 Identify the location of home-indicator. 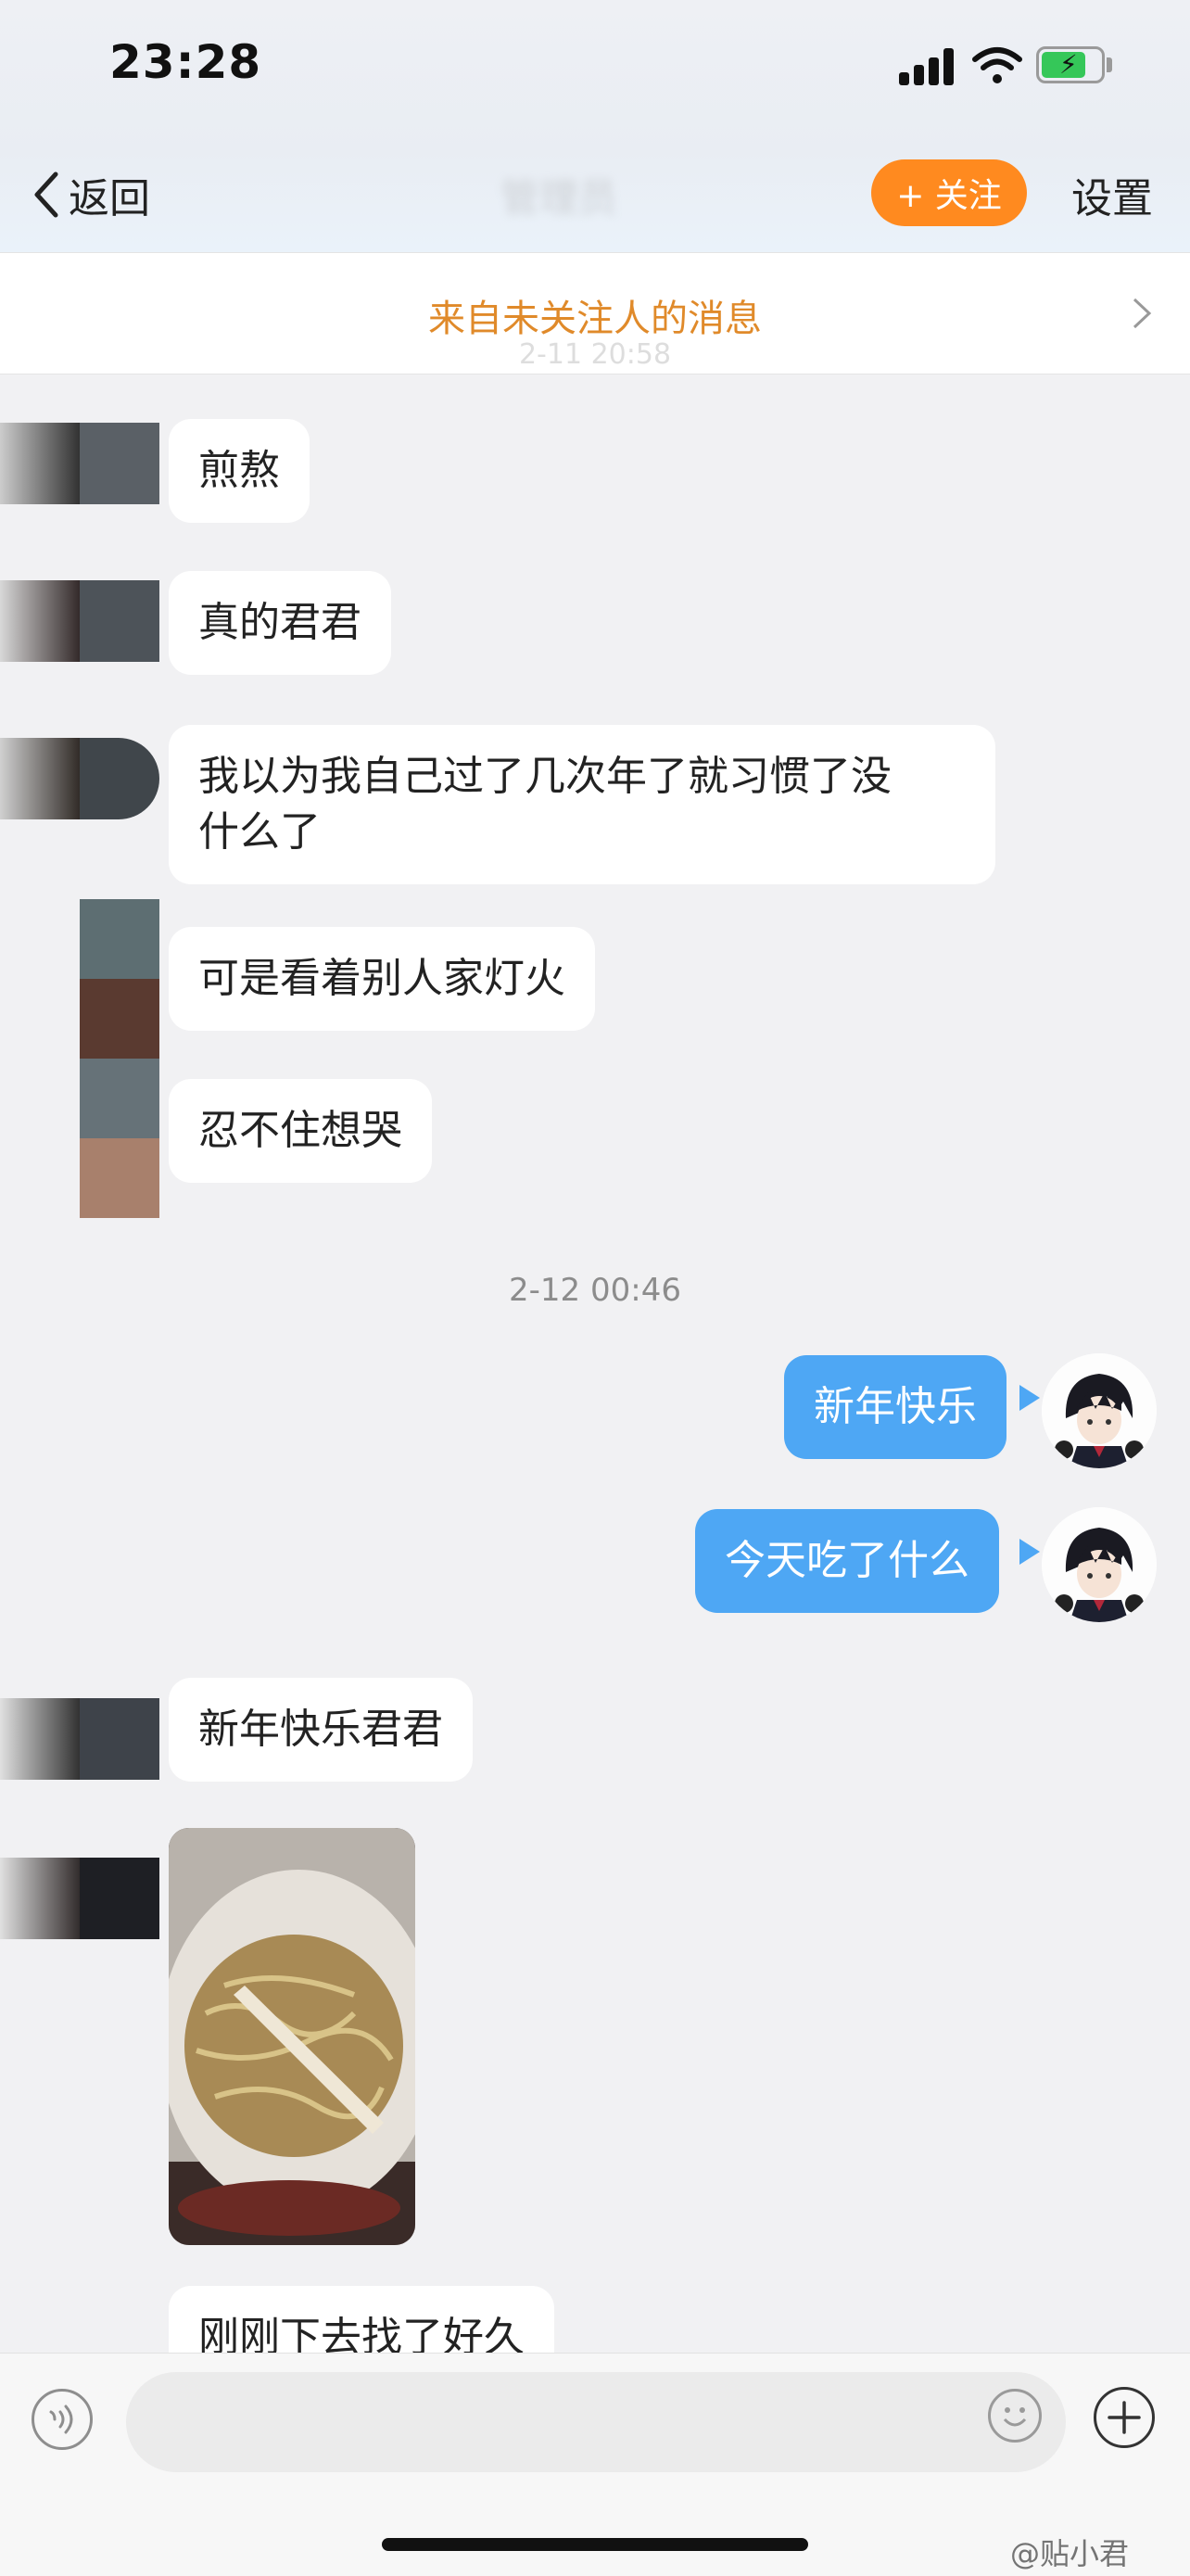
(595, 2544).